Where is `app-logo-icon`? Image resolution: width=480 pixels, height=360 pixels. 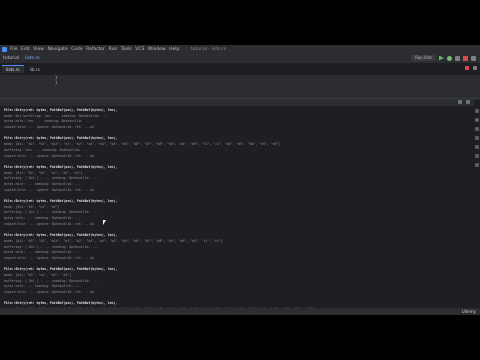
app-logo-icon is located at coordinates (4, 49).